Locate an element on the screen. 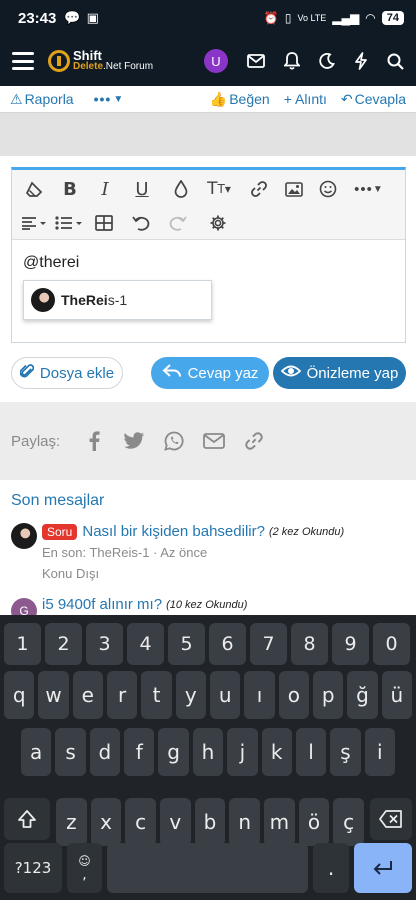 This screenshot has width=416, height=900. key-ç: ç is located at coordinates (348, 822).